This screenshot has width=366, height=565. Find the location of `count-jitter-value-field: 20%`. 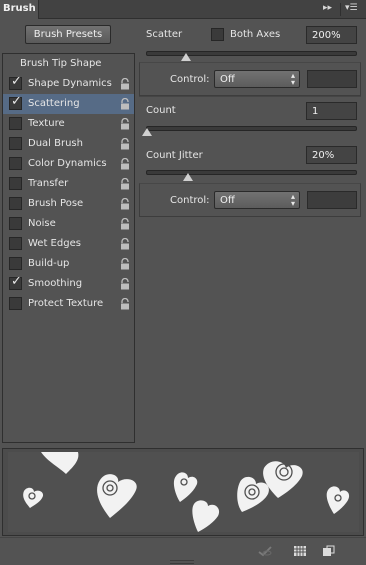

count-jitter-value-field: 20% is located at coordinates (331, 155).